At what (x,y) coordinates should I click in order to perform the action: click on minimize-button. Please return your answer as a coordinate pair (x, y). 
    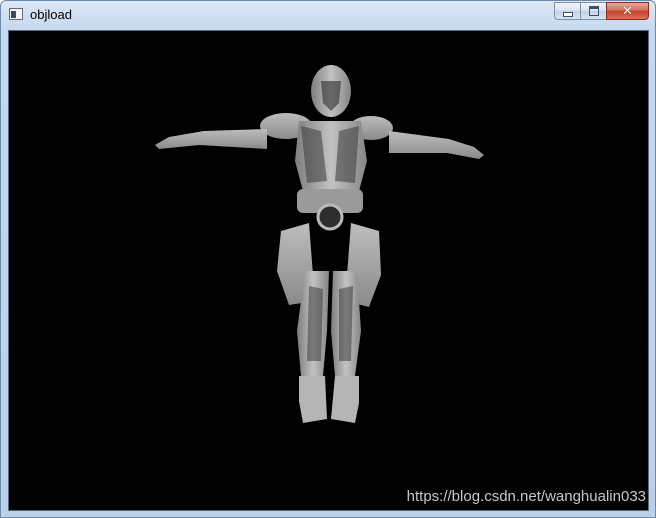
    Looking at the image, I should click on (567, 11).